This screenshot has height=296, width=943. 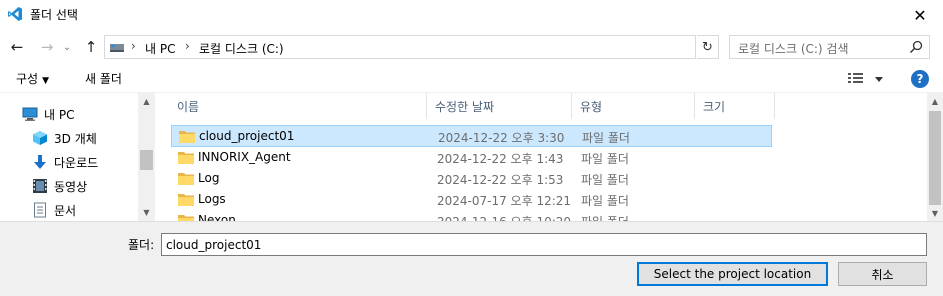 I want to click on document-icon, so click(x=40, y=210).